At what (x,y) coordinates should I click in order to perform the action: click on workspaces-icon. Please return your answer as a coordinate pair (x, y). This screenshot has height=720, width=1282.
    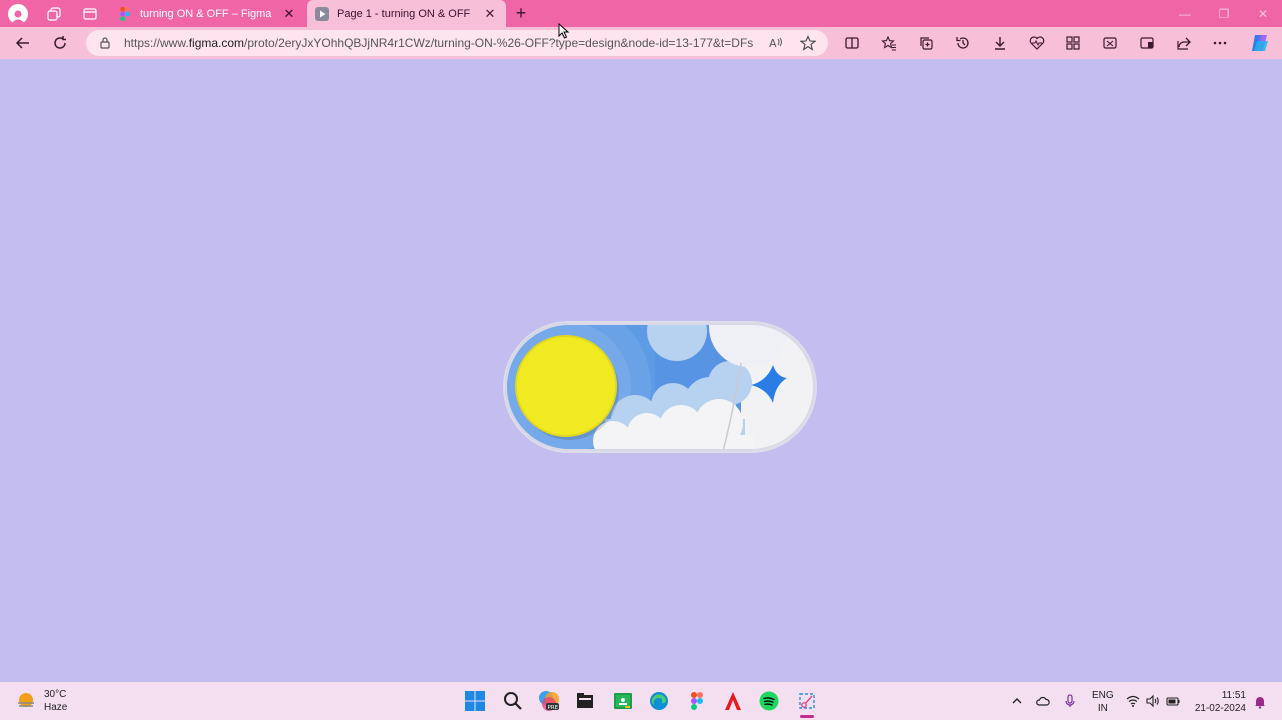
    Looking at the image, I should click on (54, 13).